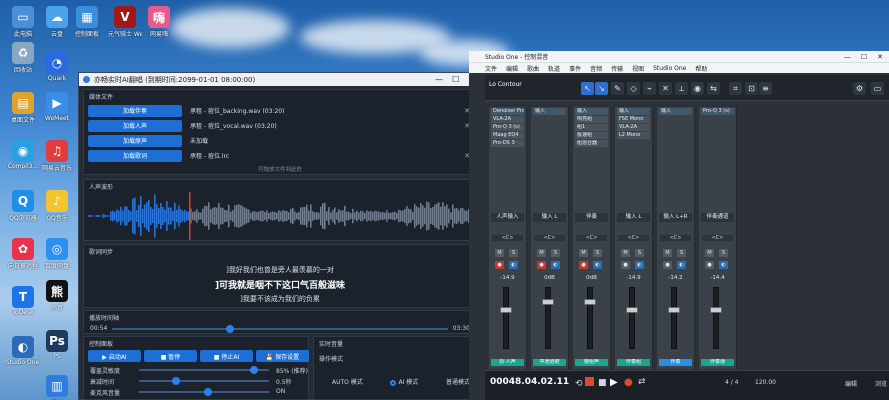  What do you see at coordinates (717, 217) in the screenshot?
I see `channel-input: 伴奏通道` at bounding box center [717, 217].